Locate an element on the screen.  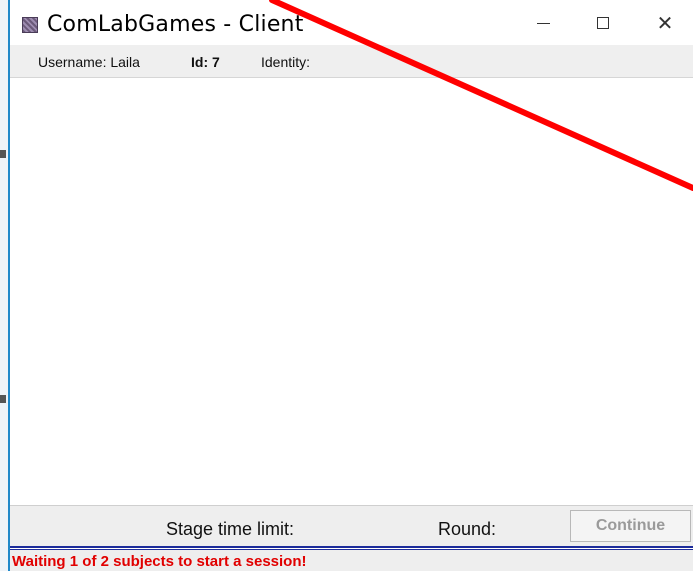
continue-button: Continue is located at coordinates (630, 526).